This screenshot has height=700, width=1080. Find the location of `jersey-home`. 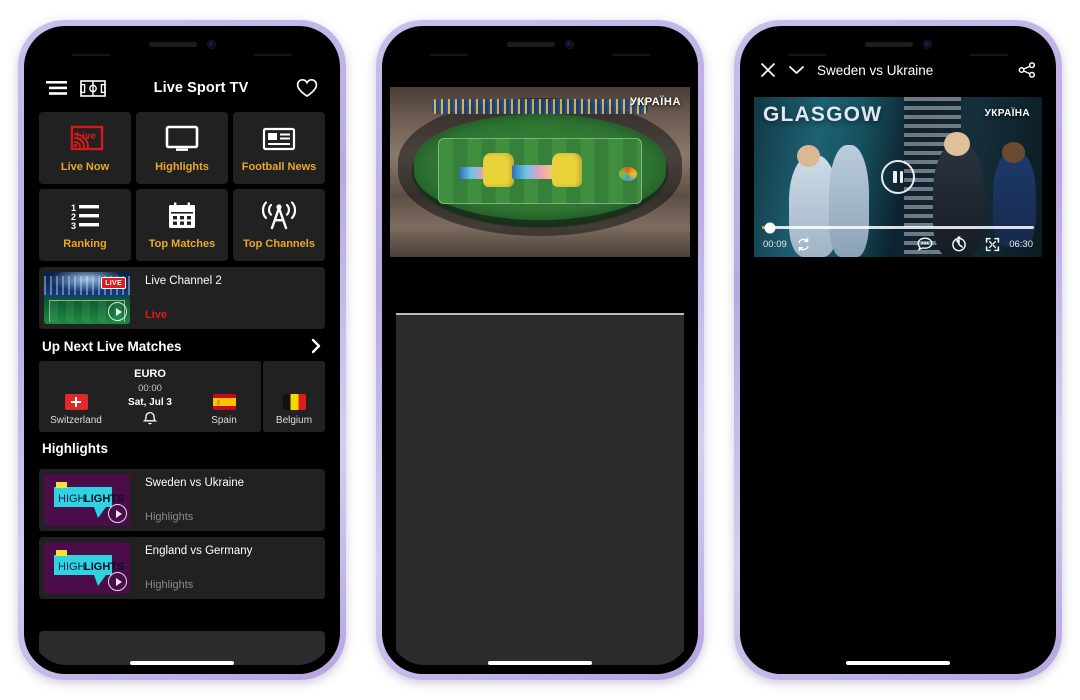

jersey-home is located at coordinates (498, 170).